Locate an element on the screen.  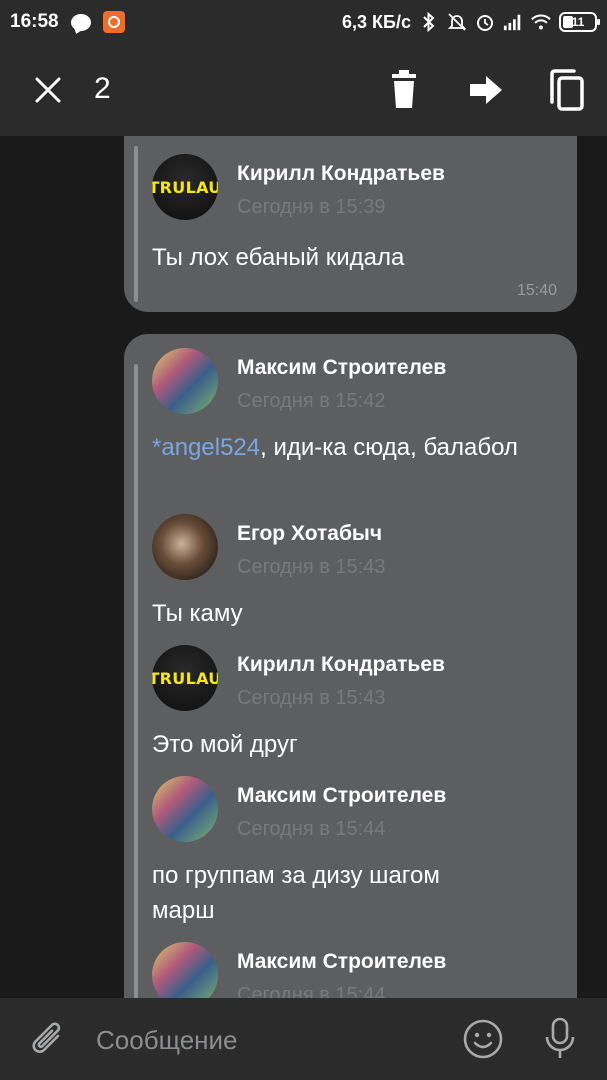
status-time: 16:58 is located at coordinates (34, 21).